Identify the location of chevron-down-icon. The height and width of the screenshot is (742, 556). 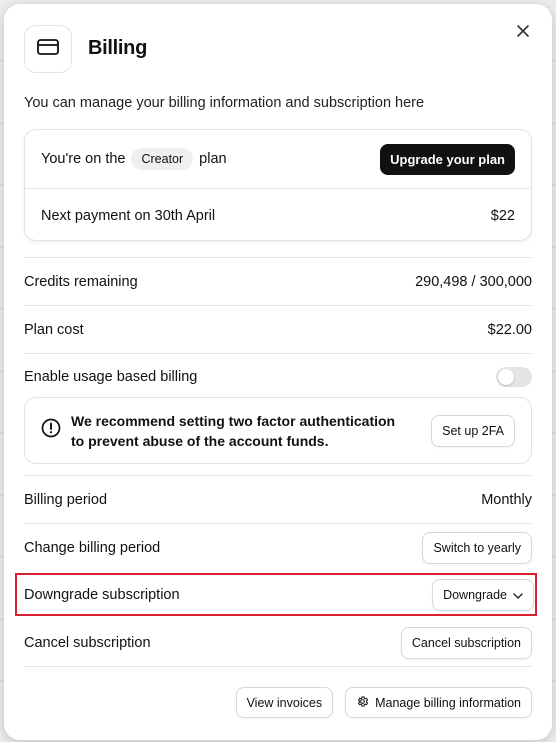
(518, 595).